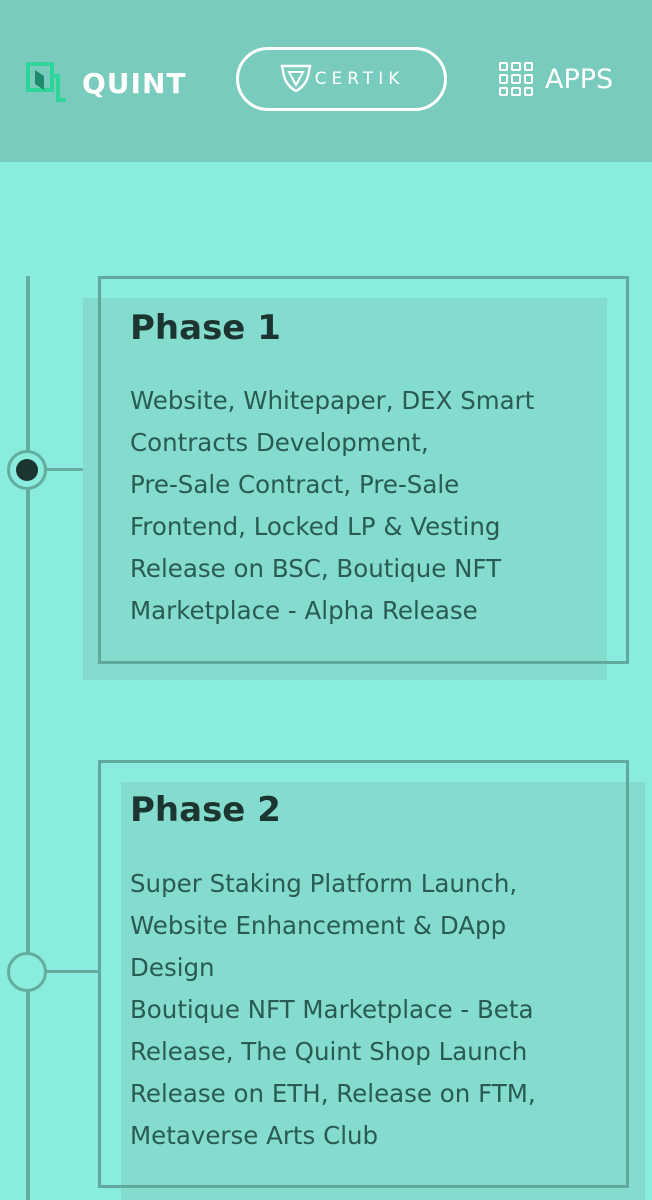 This screenshot has width=652, height=1200. What do you see at coordinates (205, 810) in the screenshot?
I see `phase-2-title: Phase 2` at bounding box center [205, 810].